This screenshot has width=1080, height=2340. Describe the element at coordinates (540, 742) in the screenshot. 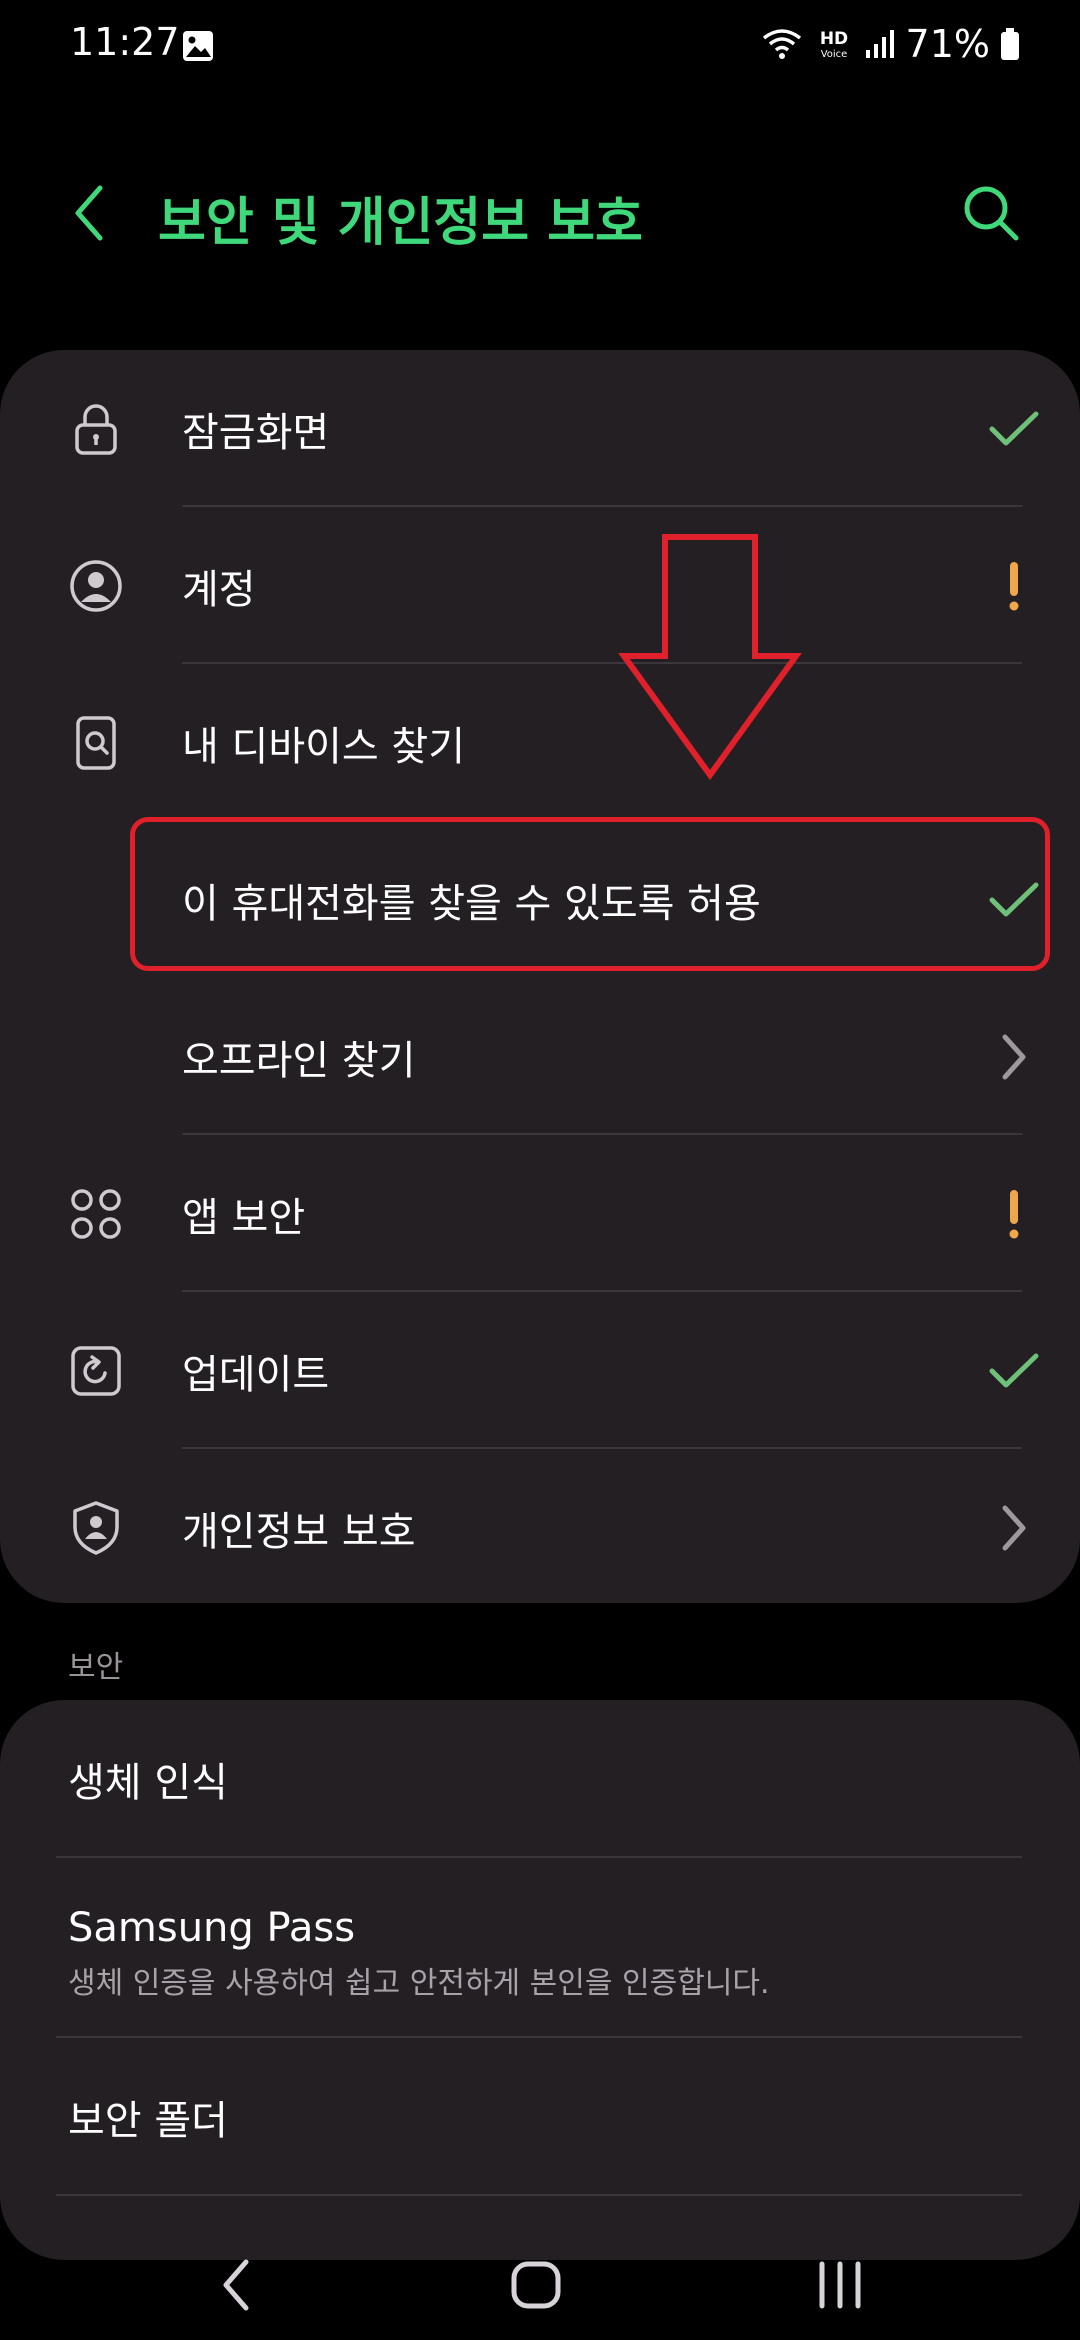

I see `row-find-my-device: 내 디바이스 찾기` at that location.